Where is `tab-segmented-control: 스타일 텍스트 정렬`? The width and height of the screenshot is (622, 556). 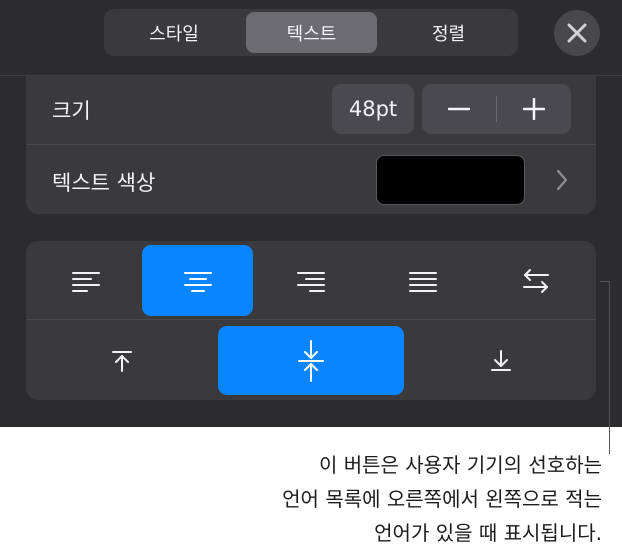 tab-segmented-control: 스타일 텍스트 정렬 is located at coordinates (311, 32).